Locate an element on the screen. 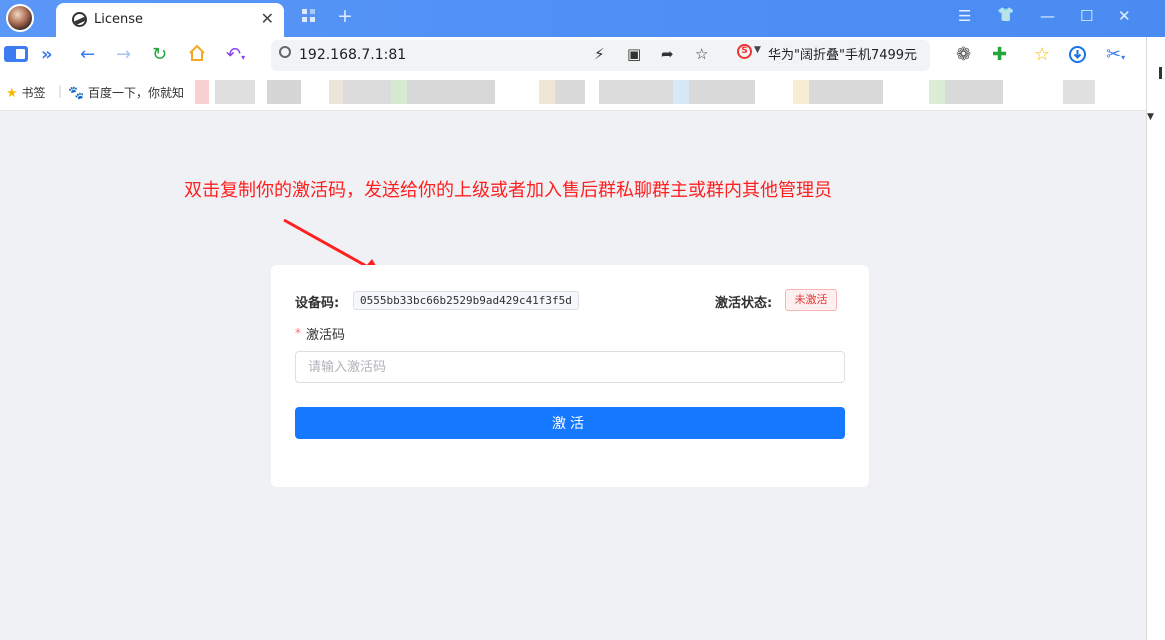 This screenshot has width=1165, height=640. scissors-icon: ✂▾ is located at coordinates (1115, 56).